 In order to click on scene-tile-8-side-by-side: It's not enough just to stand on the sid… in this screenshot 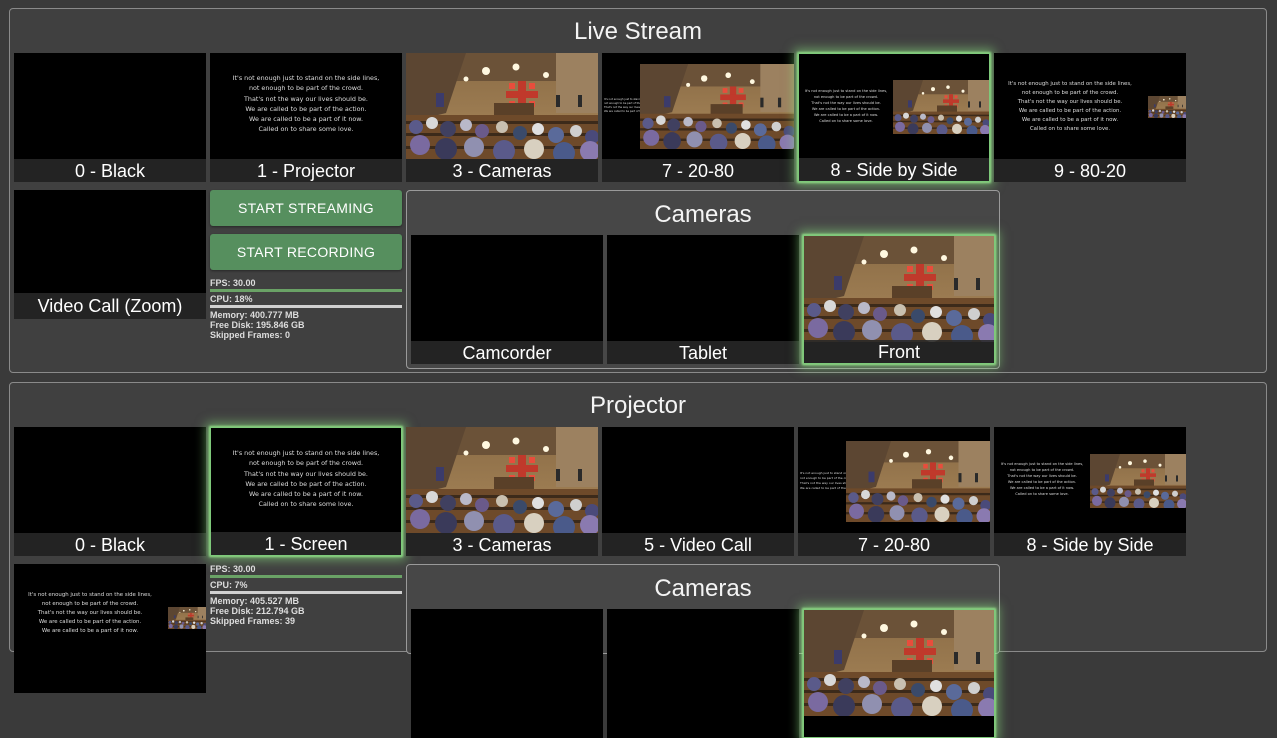, I will do `click(894, 117)`.